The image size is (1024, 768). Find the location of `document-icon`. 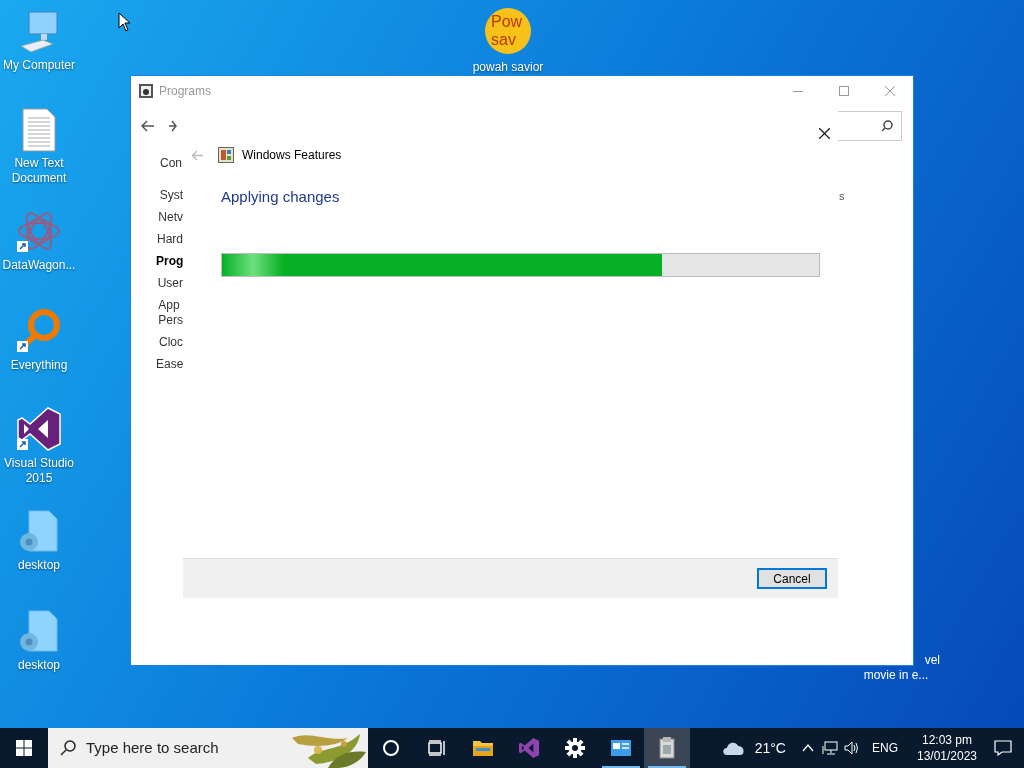

document-icon is located at coordinates (39, 130).